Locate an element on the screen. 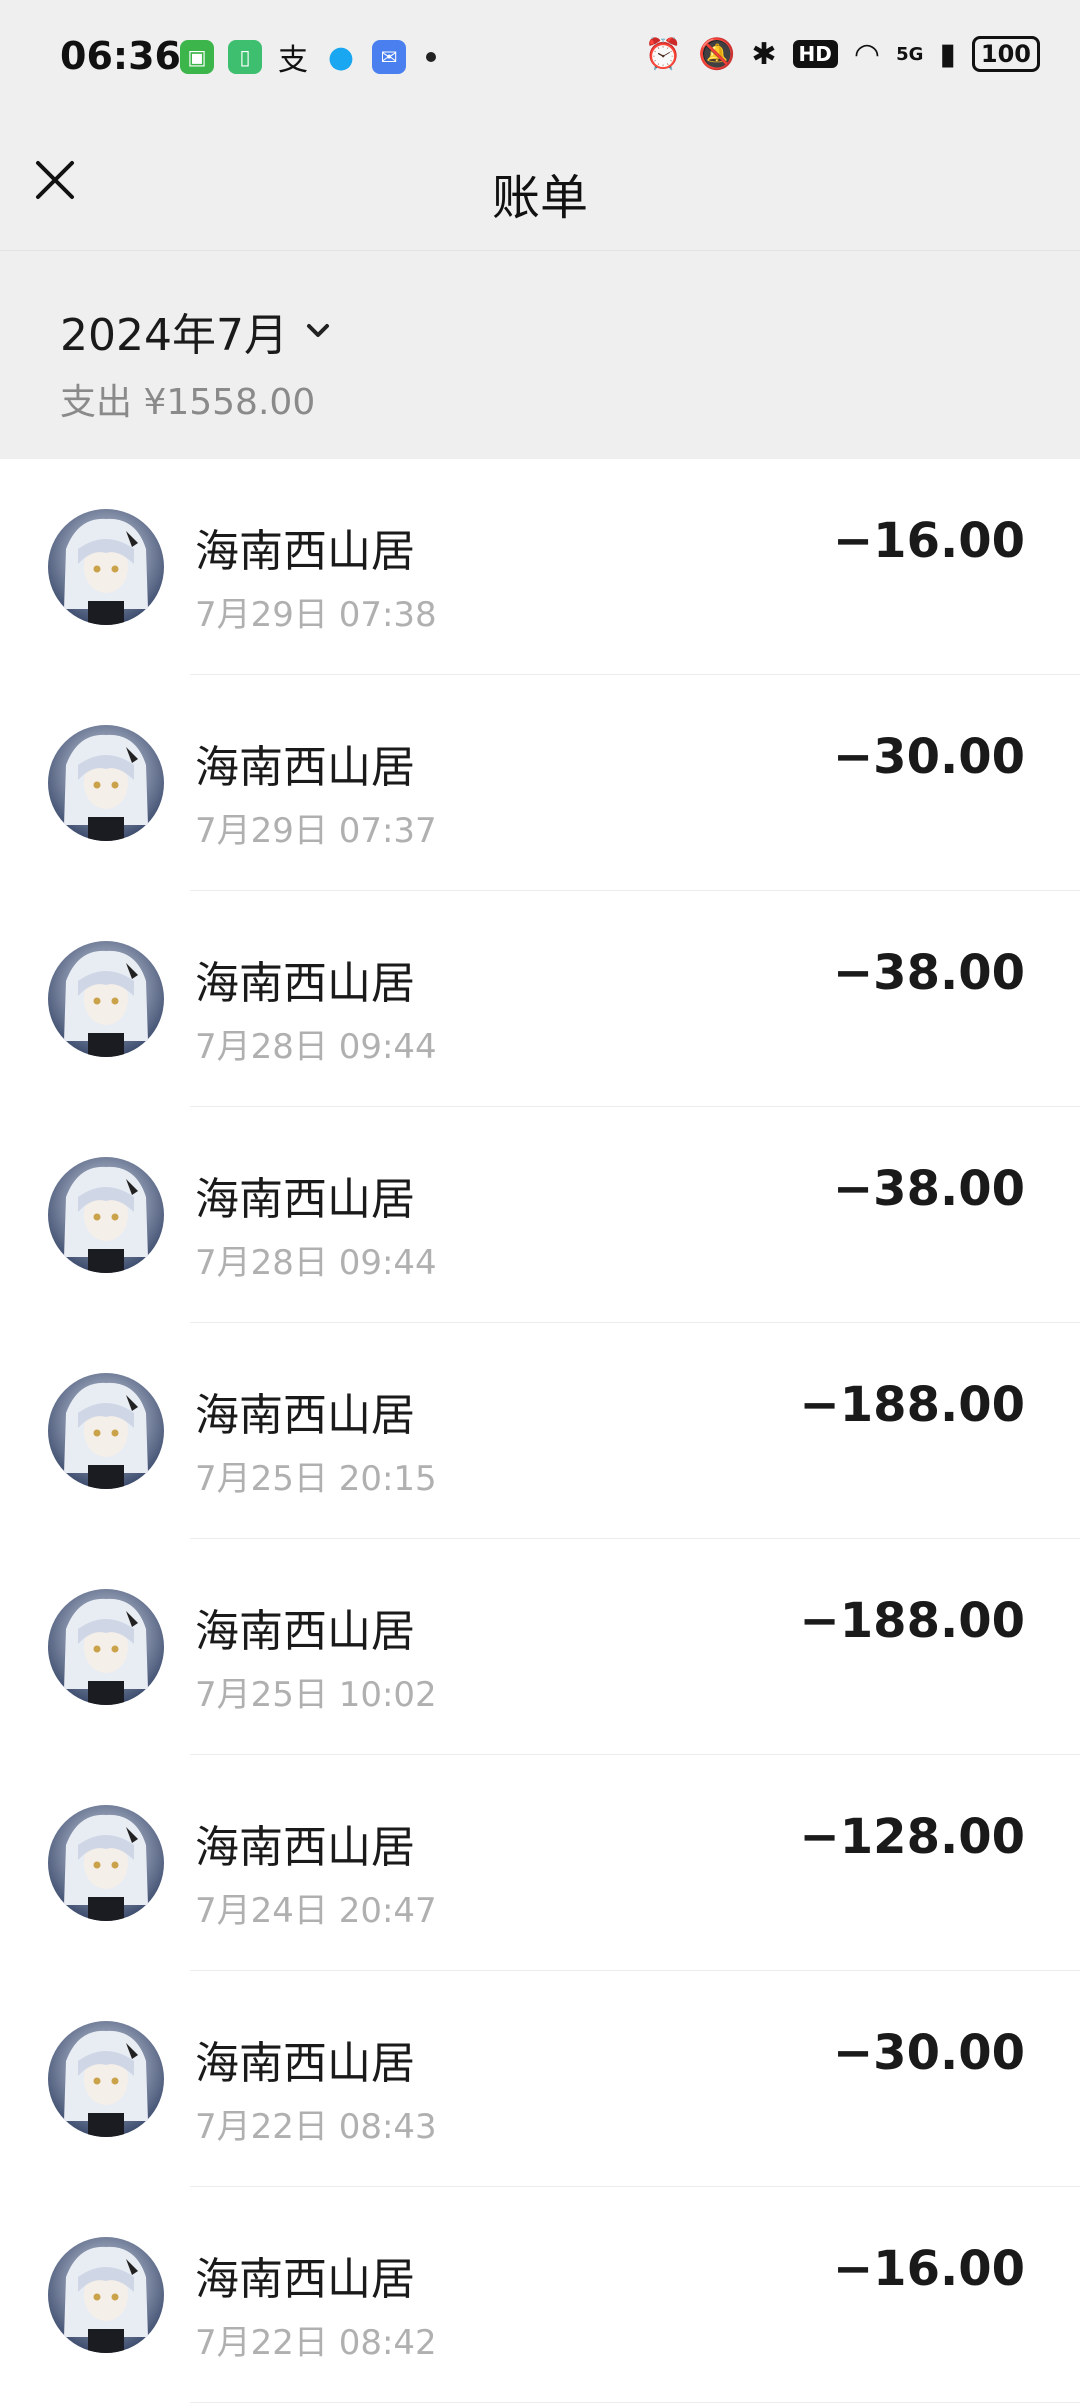  transaction-datetime: 7月25日 10:02 is located at coordinates (316, 1695).